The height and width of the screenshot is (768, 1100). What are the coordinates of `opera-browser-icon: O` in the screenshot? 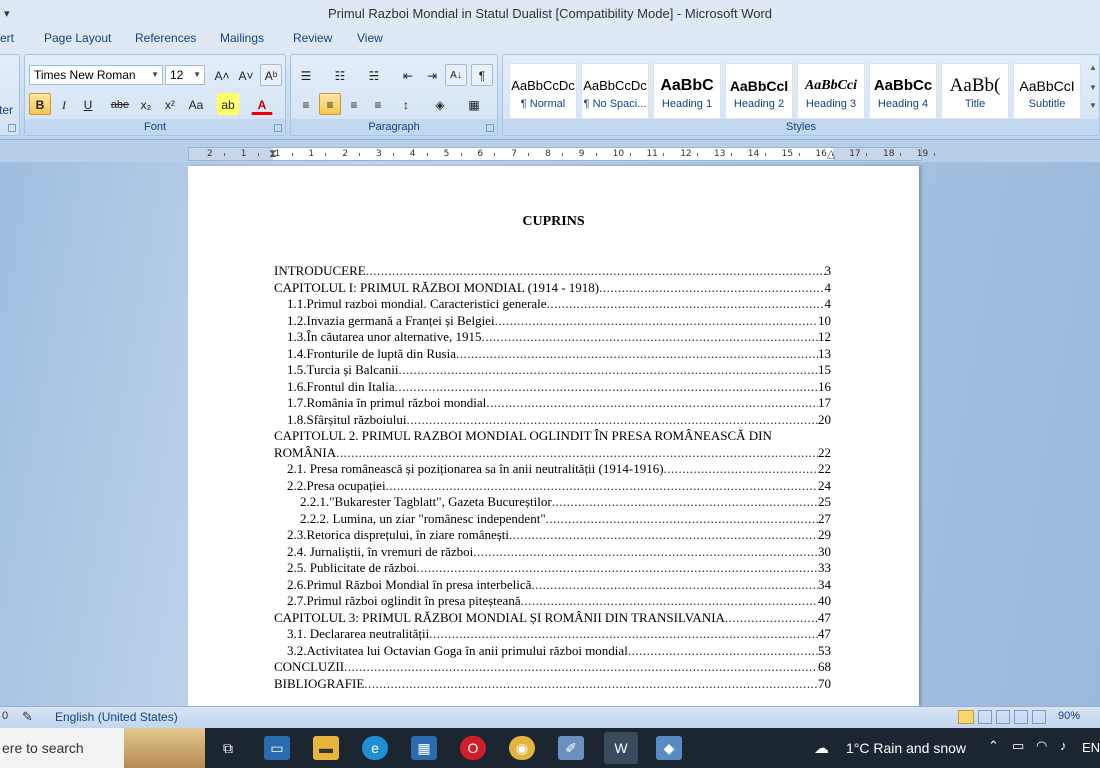 It's located at (473, 748).